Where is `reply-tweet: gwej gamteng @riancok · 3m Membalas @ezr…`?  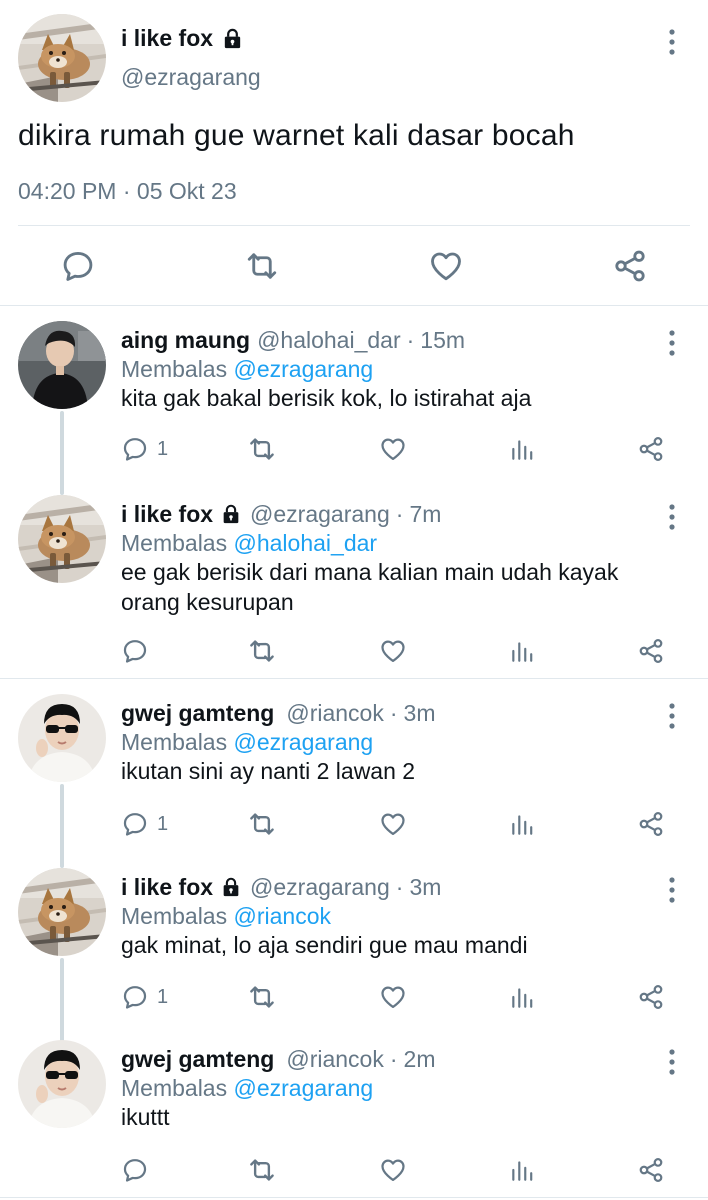 reply-tweet: gwej gamteng @riancok · 3m Membalas @ezr… is located at coordinates (354, 766).